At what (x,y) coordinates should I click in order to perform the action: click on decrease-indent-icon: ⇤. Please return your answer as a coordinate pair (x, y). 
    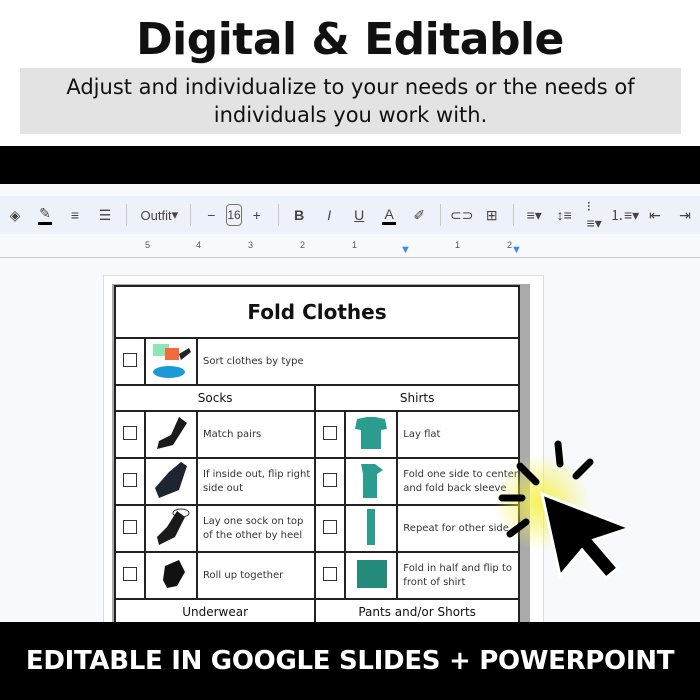
    Looking at the image, I should click on (655, 215).